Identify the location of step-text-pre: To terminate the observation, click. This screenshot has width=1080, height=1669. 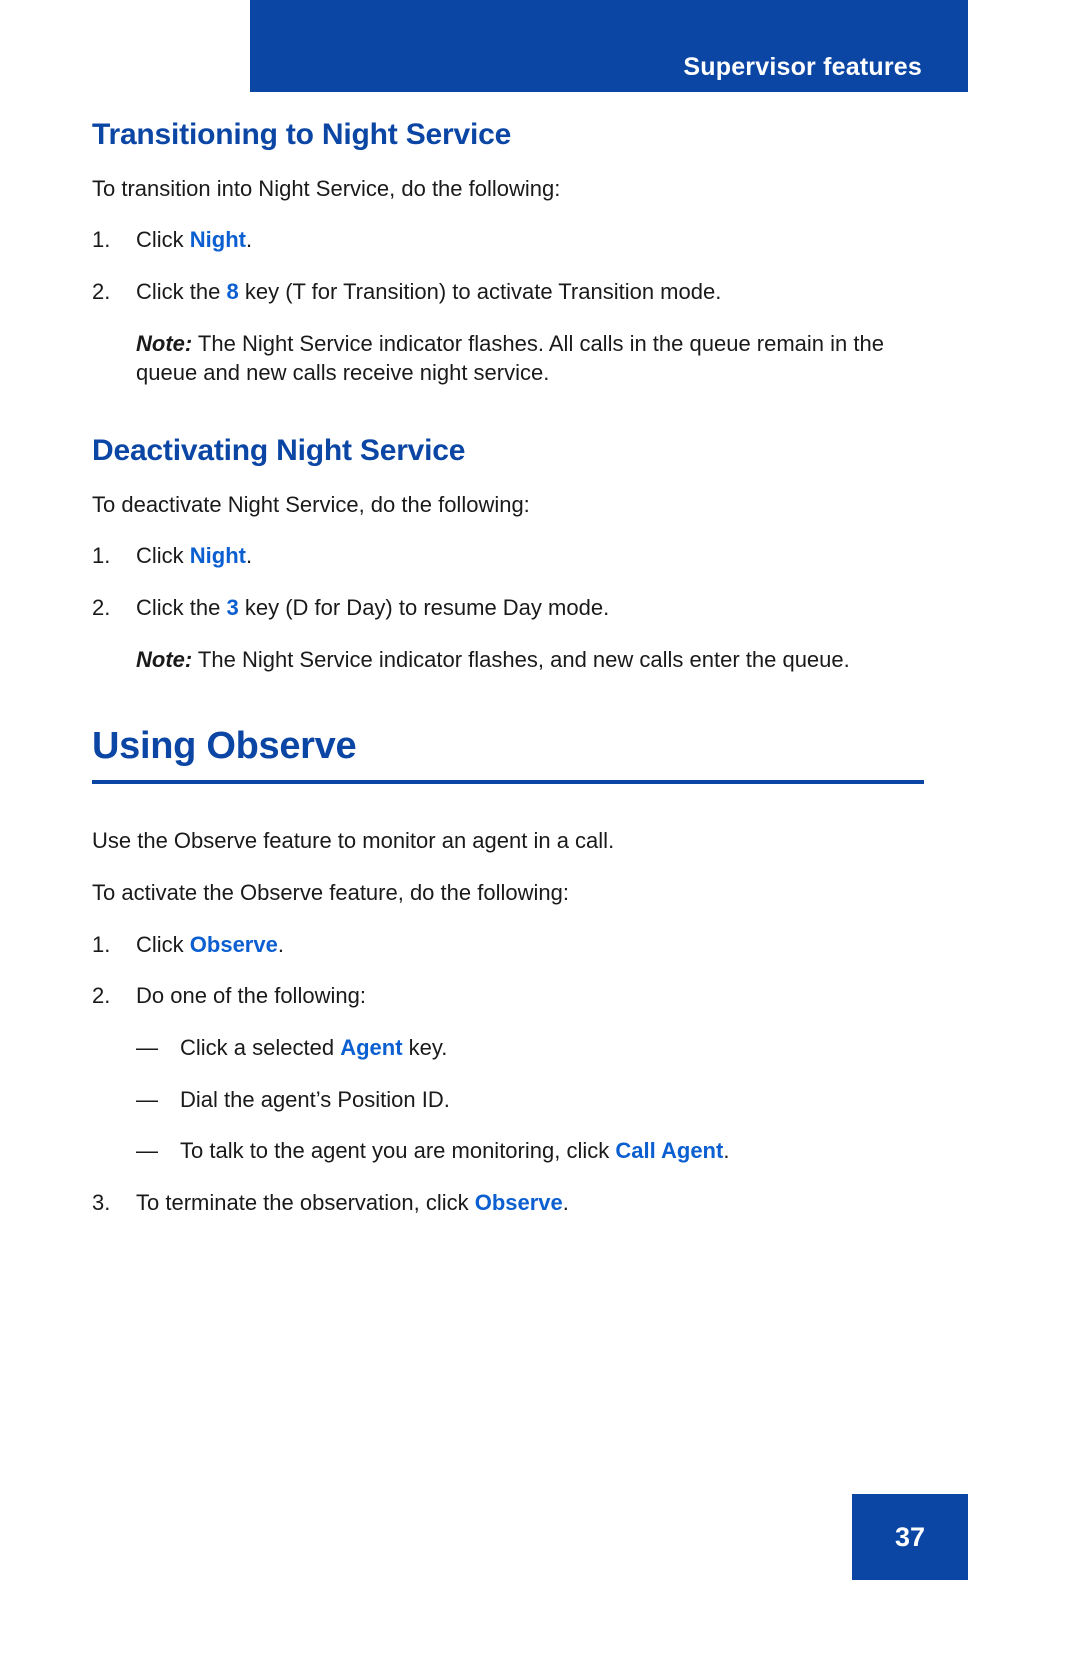
(305, 1202).